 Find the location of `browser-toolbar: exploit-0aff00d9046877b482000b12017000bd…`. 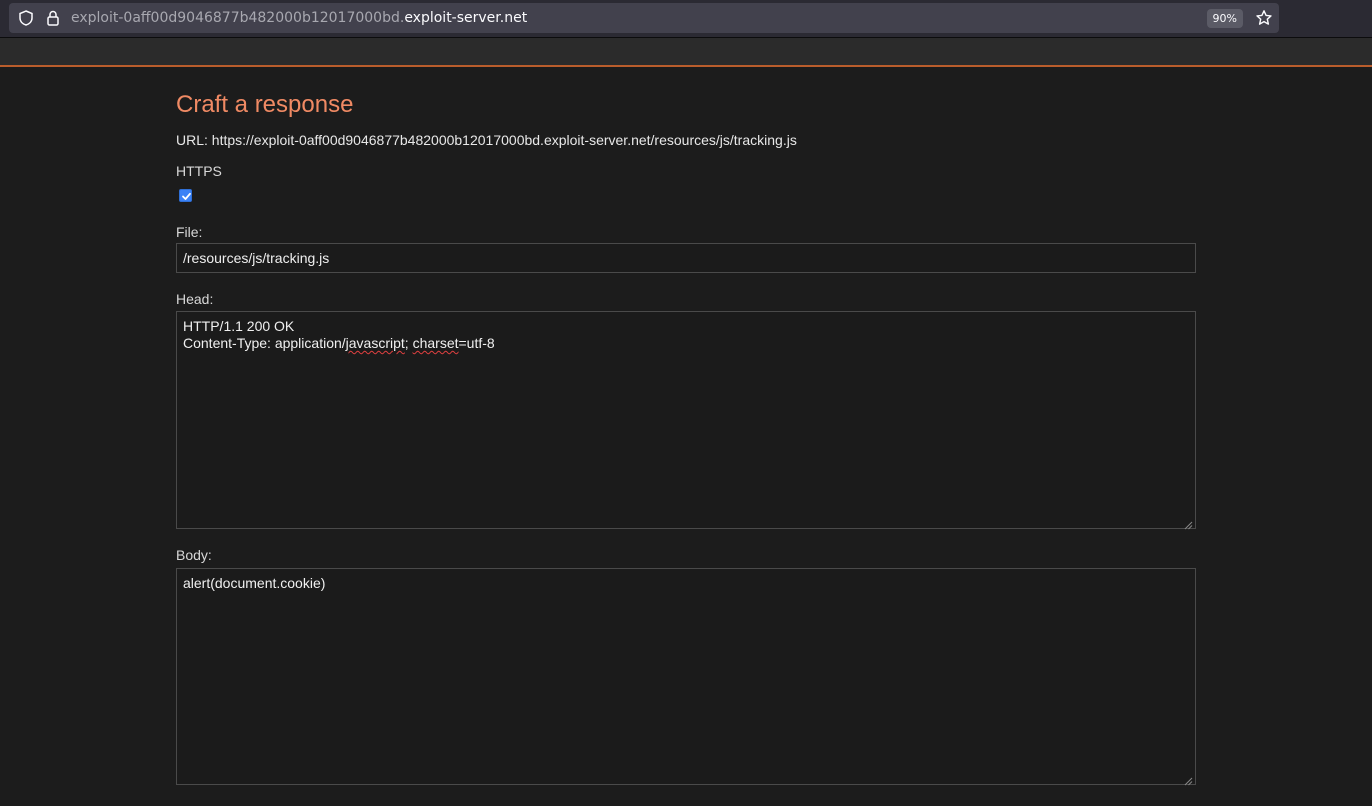

browser-toolbar: exploit-0aff00d9046877b482000b12017000bd… is located at coordinates (686, 19).